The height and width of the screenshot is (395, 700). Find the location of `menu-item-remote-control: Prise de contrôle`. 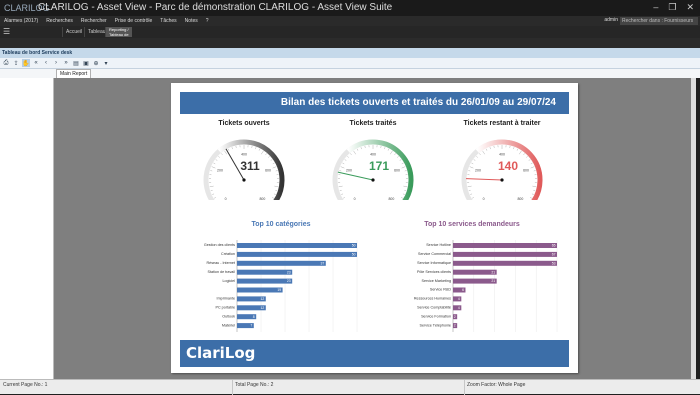

menu-item-remote-control: Prise de contrôle is located at coordinates (134, 21).